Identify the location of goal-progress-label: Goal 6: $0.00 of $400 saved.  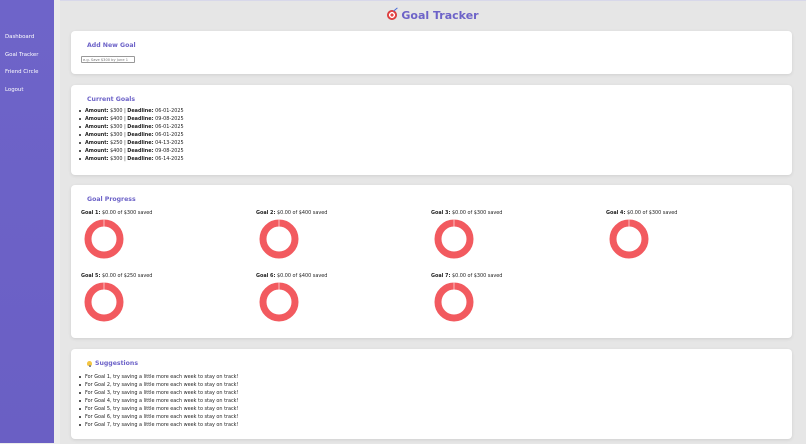
(291, 276).